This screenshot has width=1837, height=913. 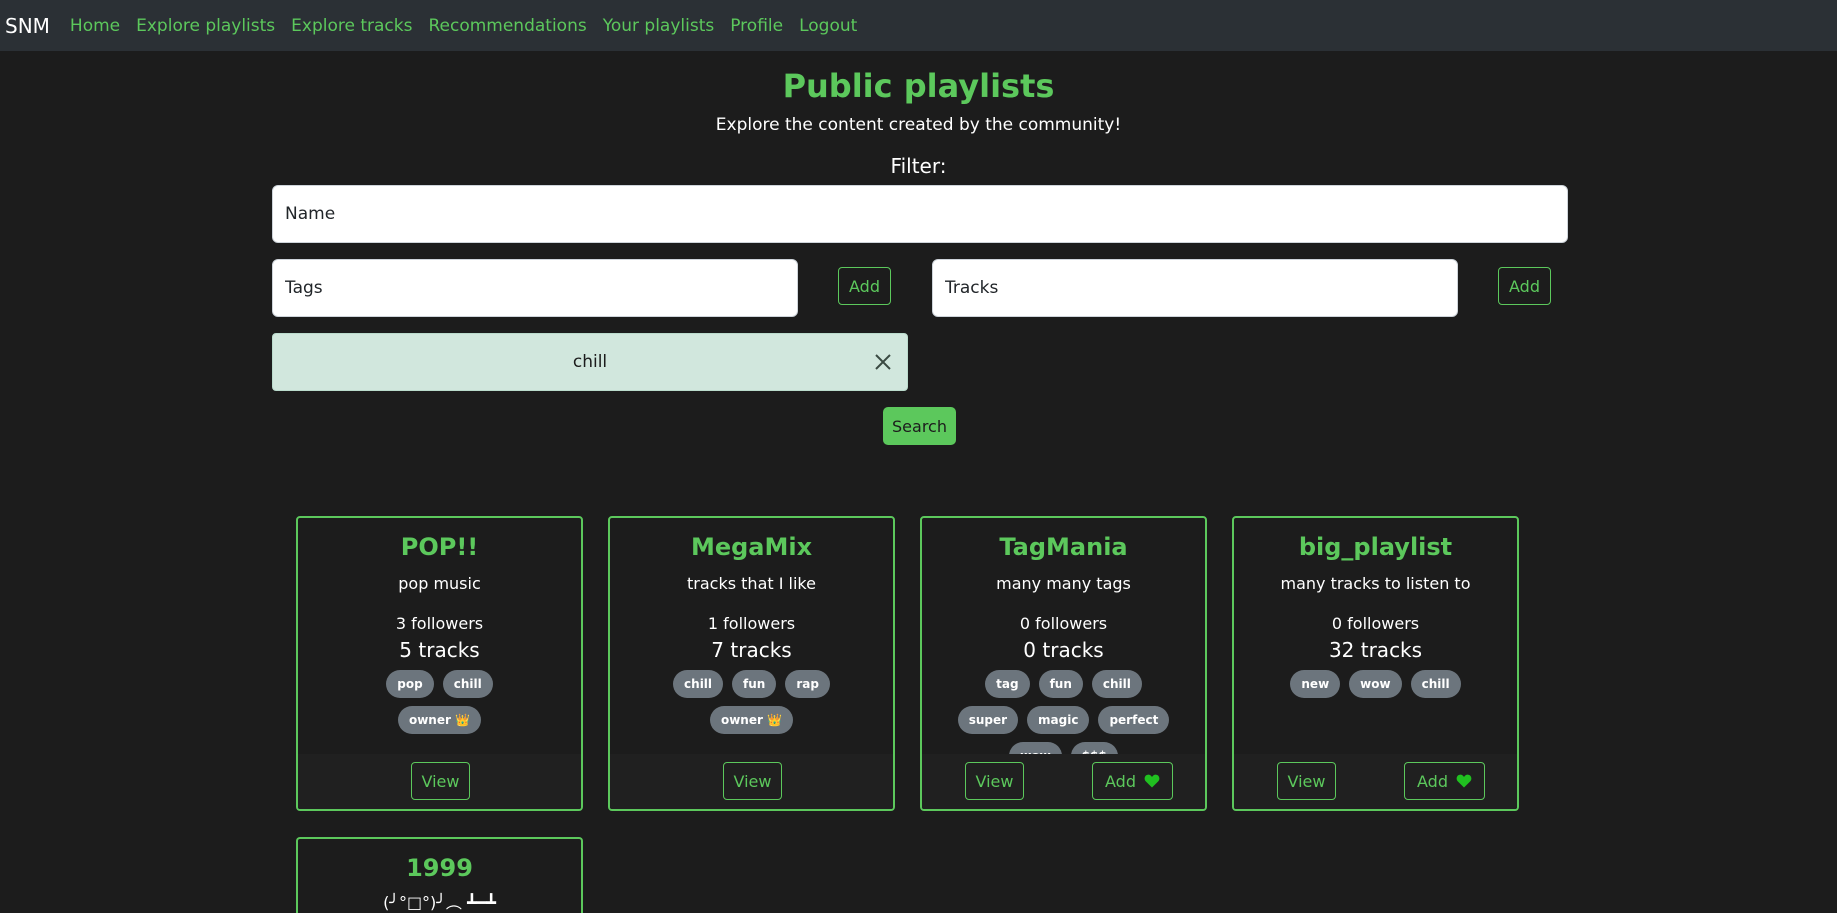 I want to click on tag-badge: new, so click(x=1315, y=684).